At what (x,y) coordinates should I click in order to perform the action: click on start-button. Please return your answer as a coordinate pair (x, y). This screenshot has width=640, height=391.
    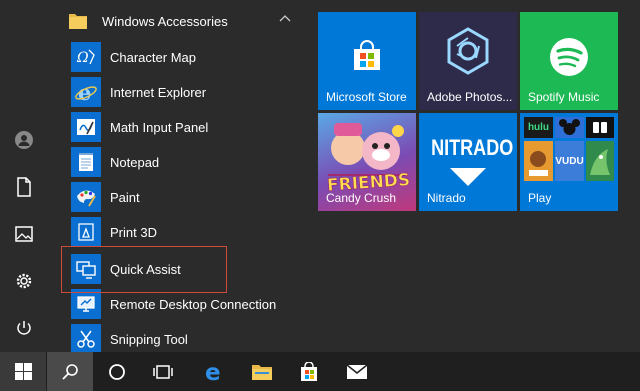
    Looking at the image, I should click on (23, 371).